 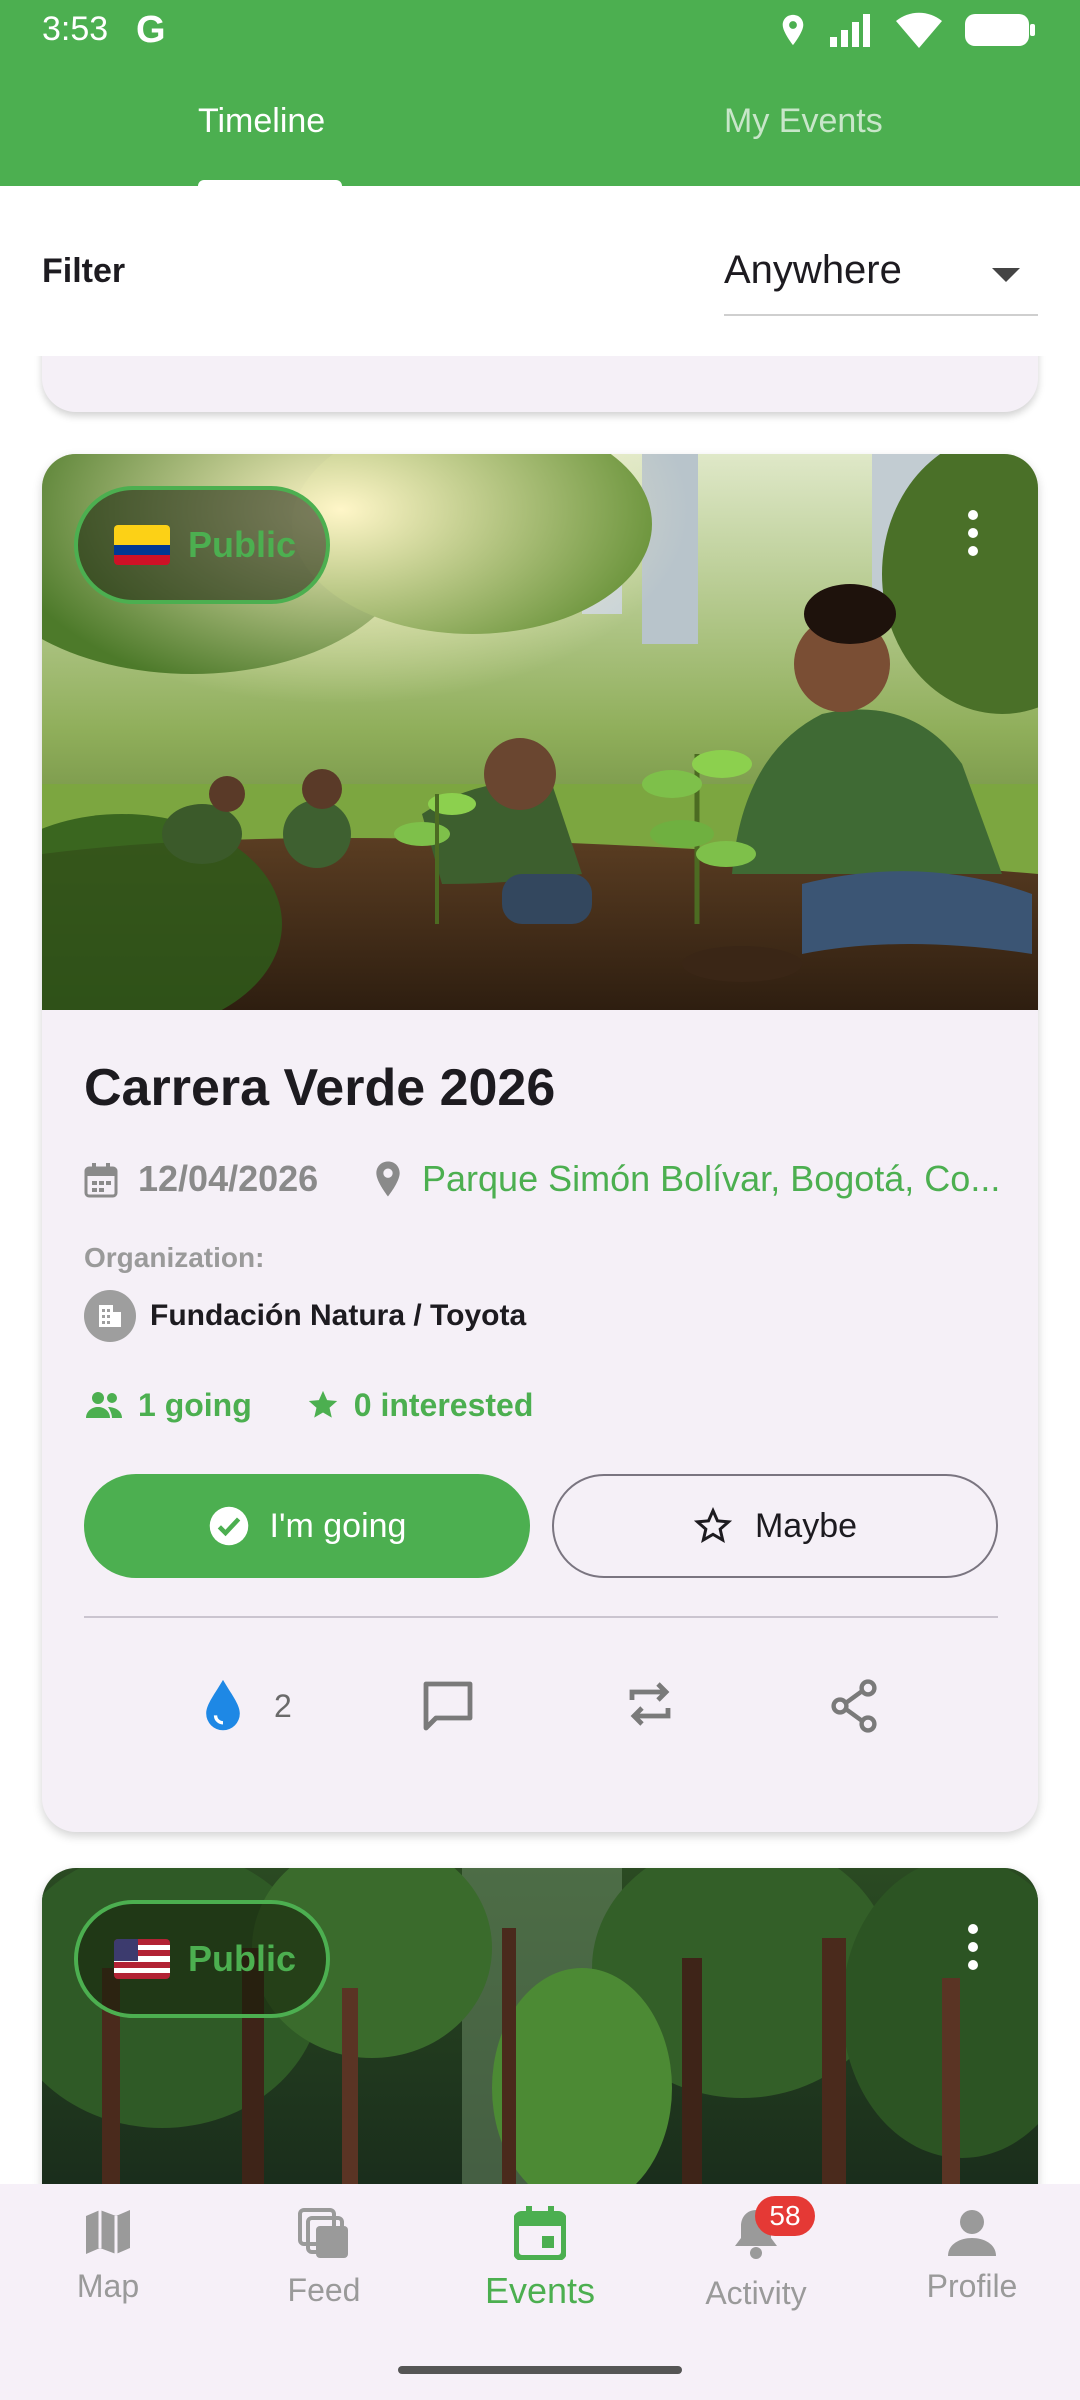 I want to click on im-going-button: I'm going, so click(x=307, y=1526).